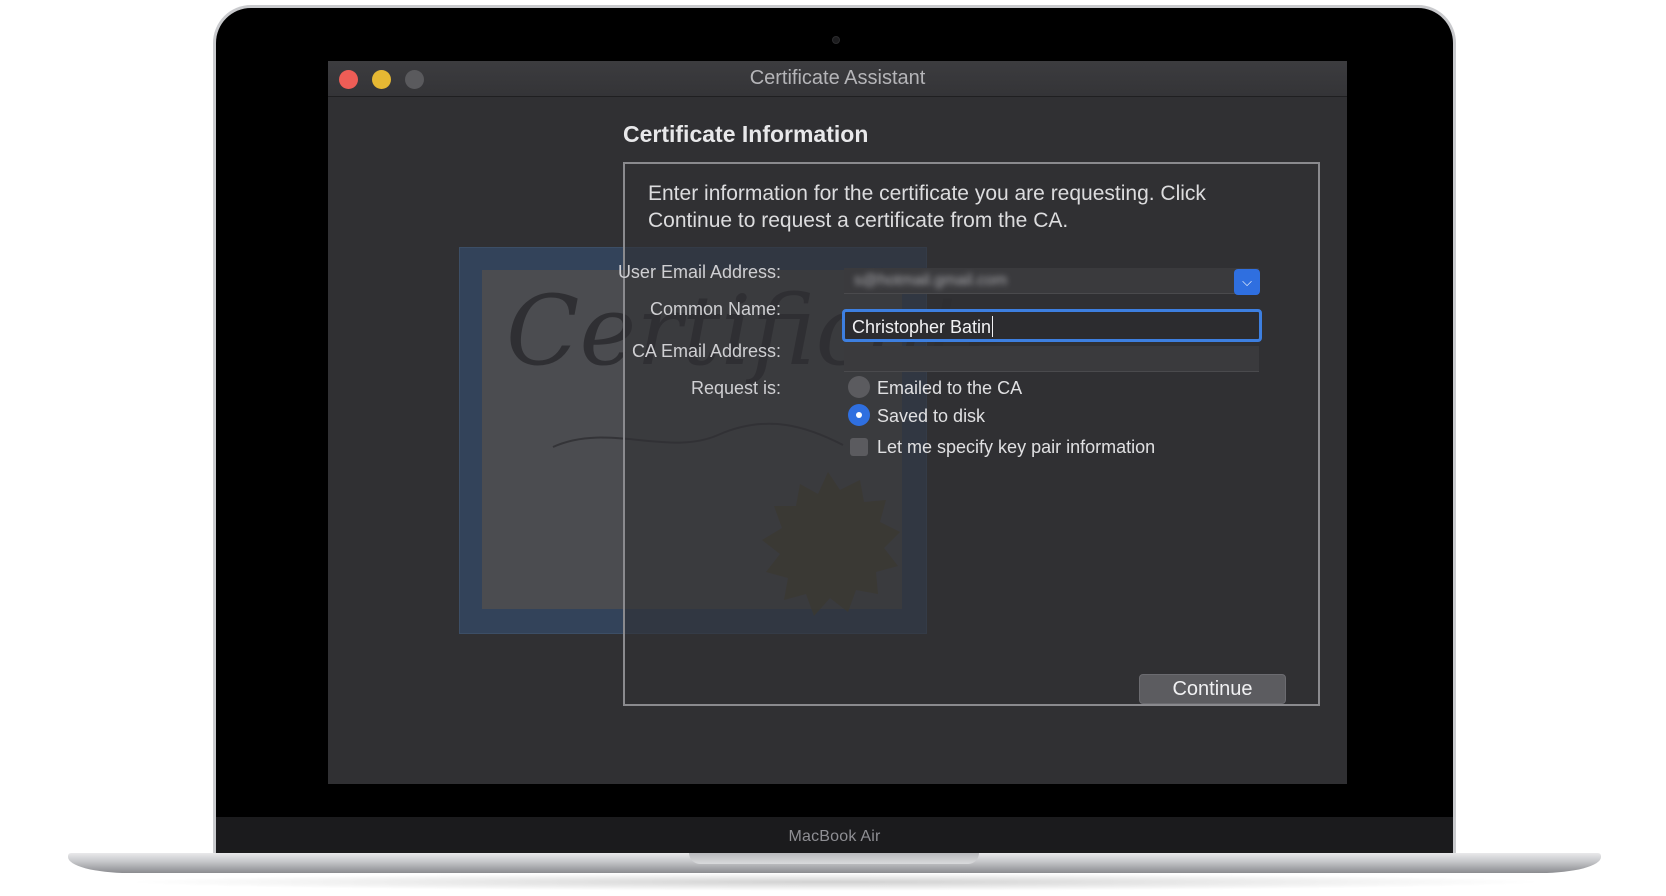 Image resolution: width=1666 pixels, height=896 pixels. I want to click on laptop-notch, so click(834, 858).